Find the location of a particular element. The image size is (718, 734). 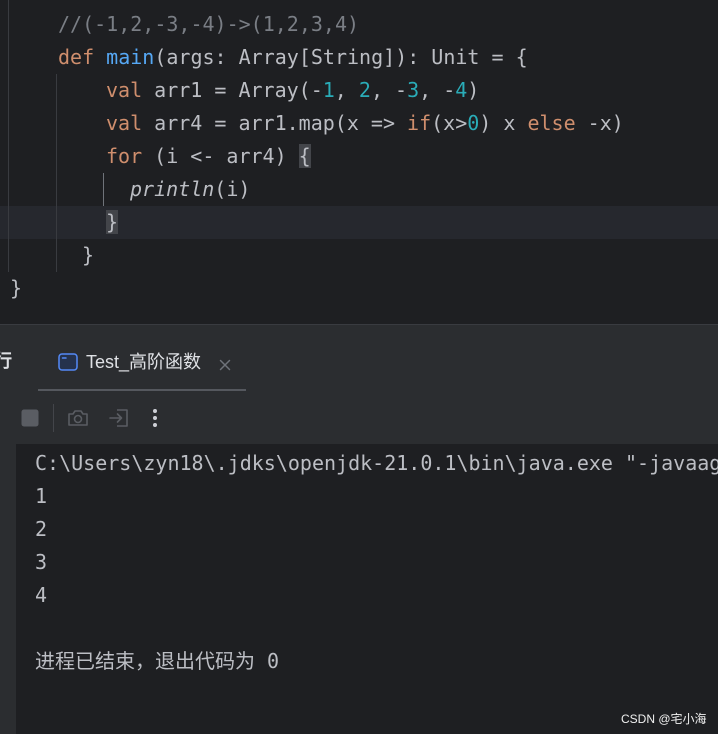

console-gutter is located at coordinates (8, 589).